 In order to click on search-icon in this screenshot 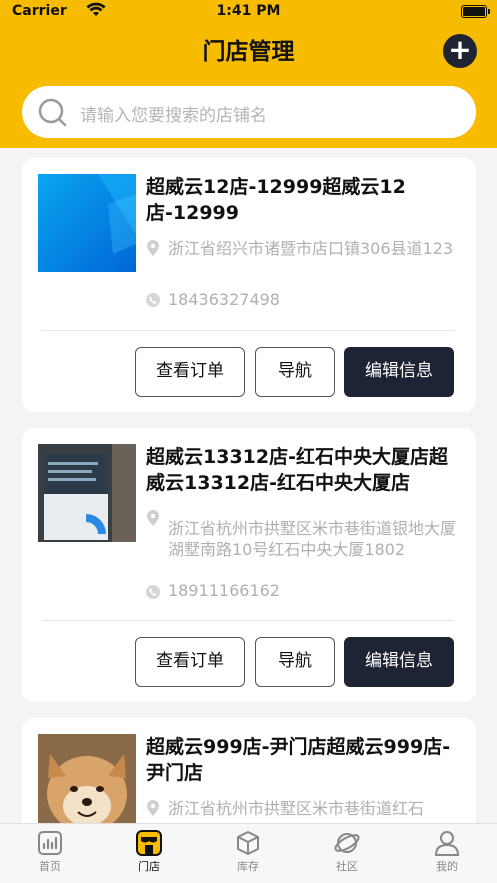, I will do `click(53, 115)`.